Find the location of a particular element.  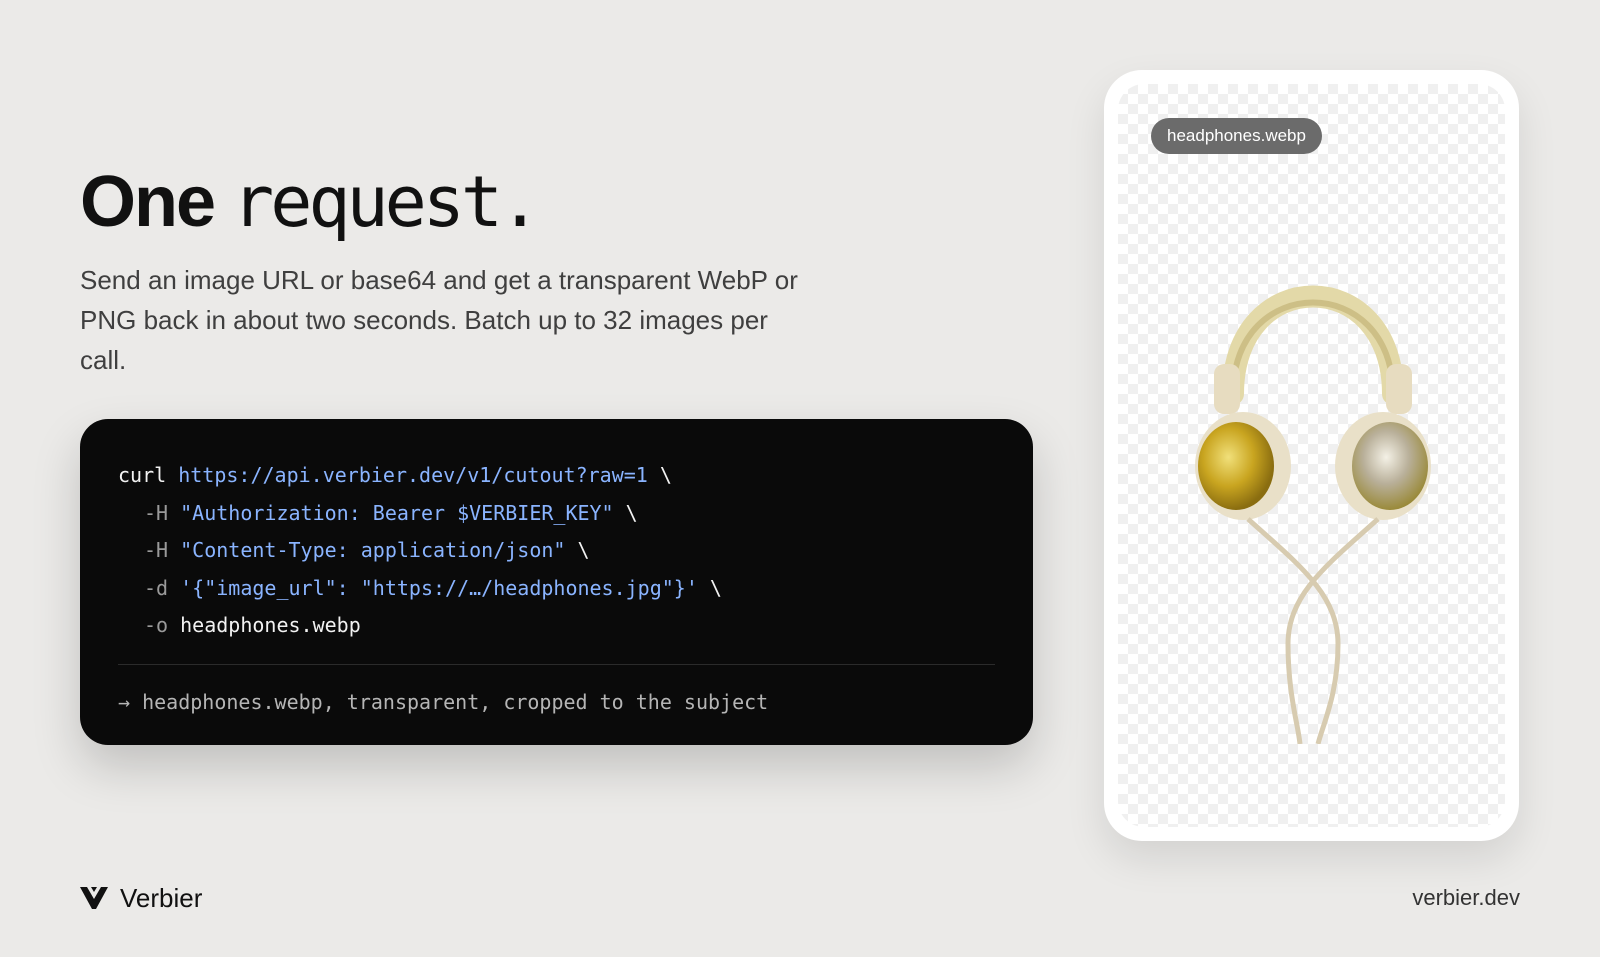

code-token: "Authorization: Bearer $VERBIER_KEY" is located at coordinates (397, 512).